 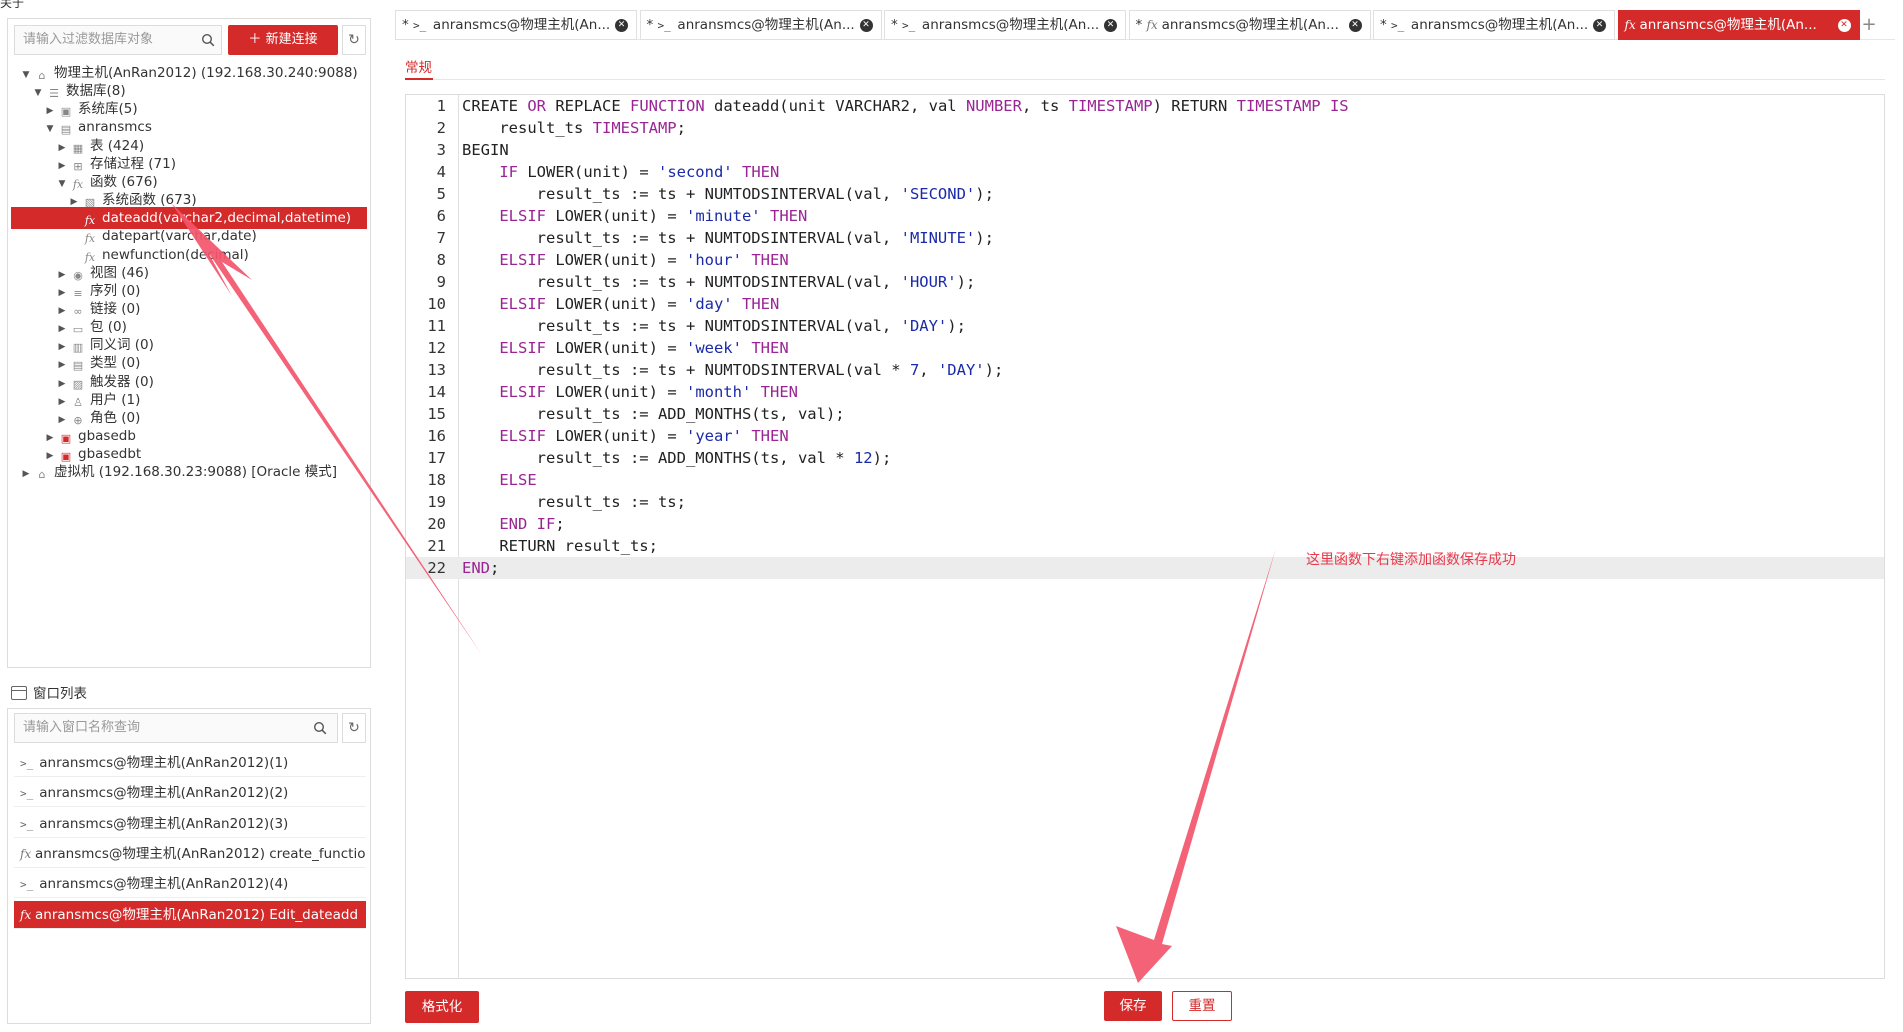 I want to click on tree-filter-input: 请输入过滤数据库对象, so click(x=118, y=40).